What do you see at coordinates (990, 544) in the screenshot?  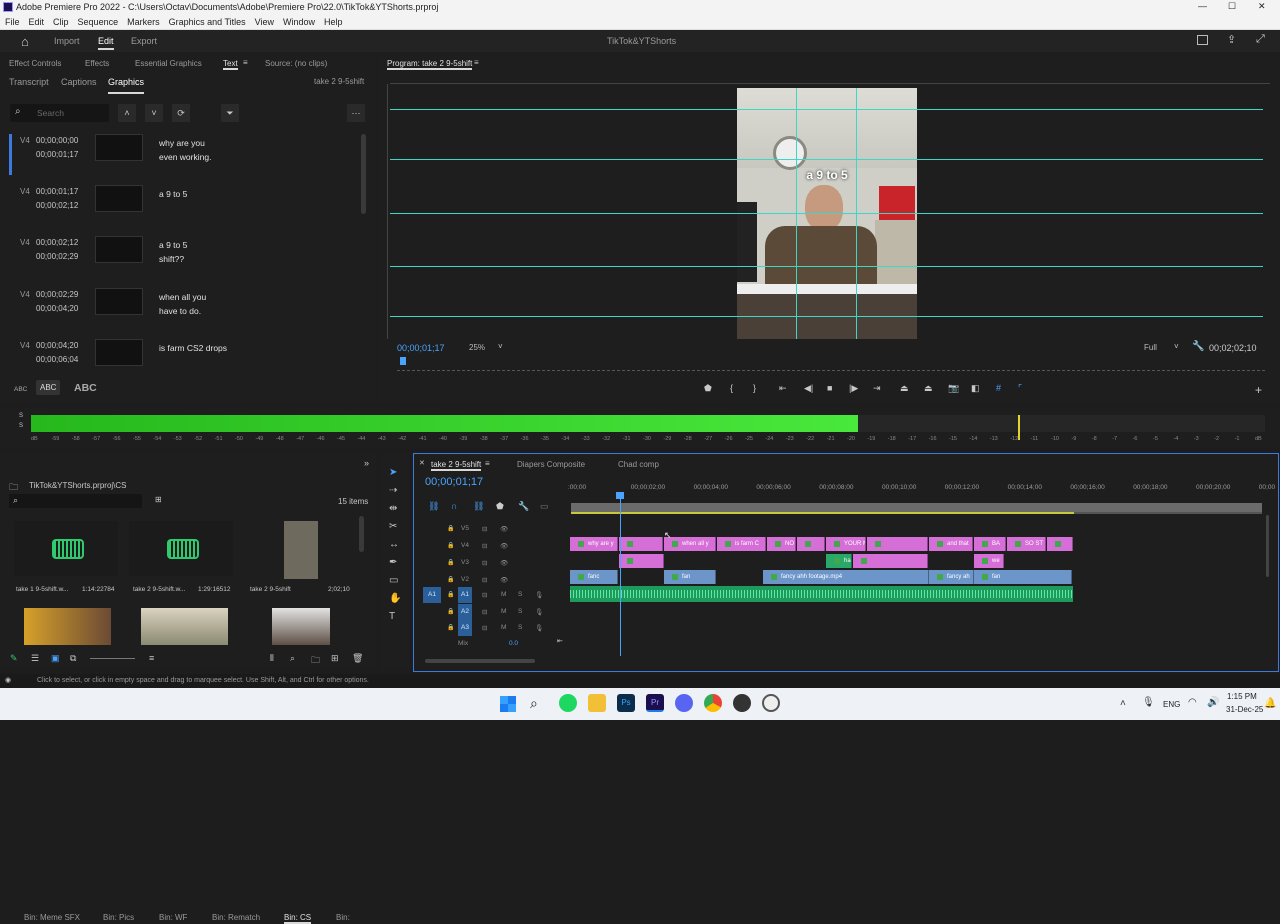 I see `clip: BA` at bounding box center [990, 544].